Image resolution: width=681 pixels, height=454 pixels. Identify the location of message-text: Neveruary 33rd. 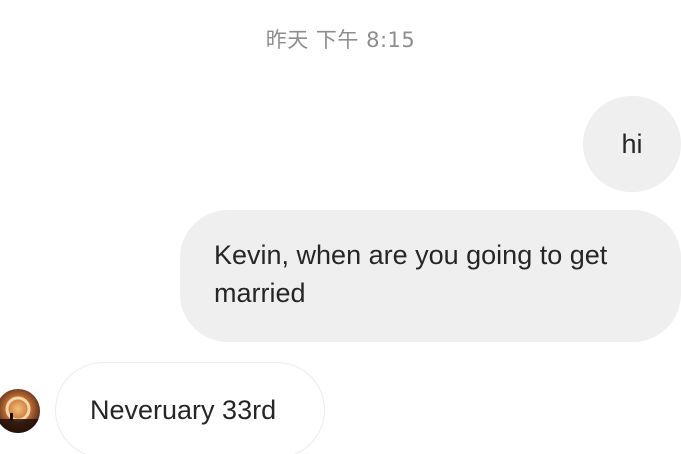
(183, 409).